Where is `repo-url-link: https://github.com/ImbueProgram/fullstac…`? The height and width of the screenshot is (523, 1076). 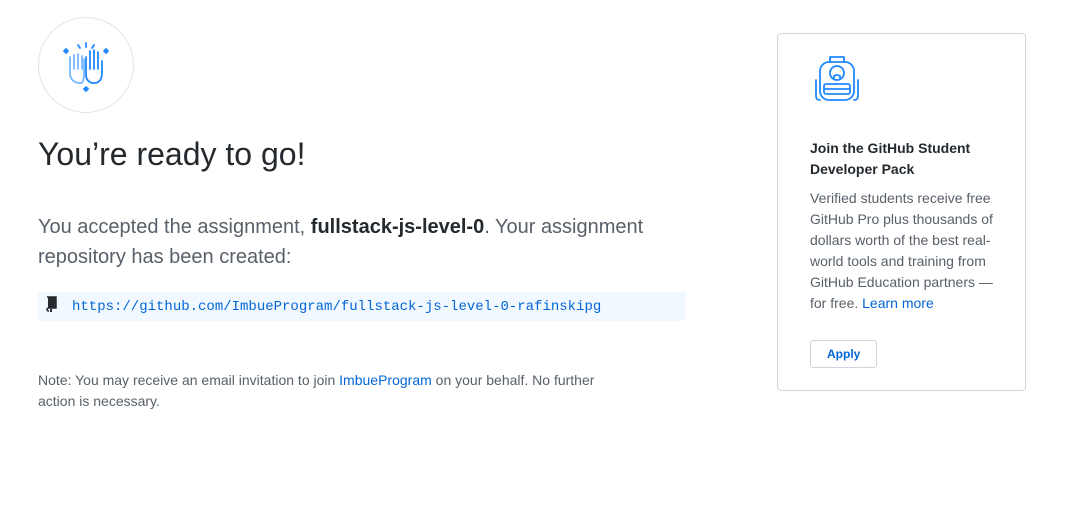
repo-url-link: https://github.com/ImbueProgram/fullstac… is located at coordinates (336, 307).